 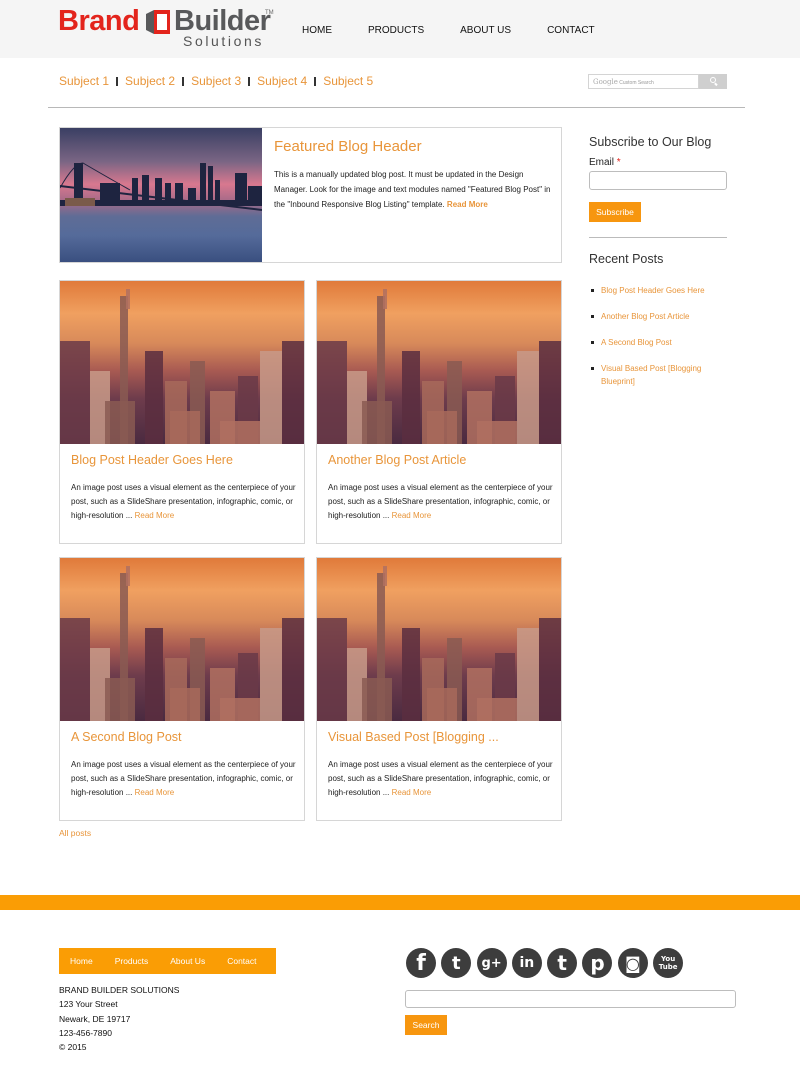 I want to click on site-search-input: Google Custom Search, so click(x=643, y=81).